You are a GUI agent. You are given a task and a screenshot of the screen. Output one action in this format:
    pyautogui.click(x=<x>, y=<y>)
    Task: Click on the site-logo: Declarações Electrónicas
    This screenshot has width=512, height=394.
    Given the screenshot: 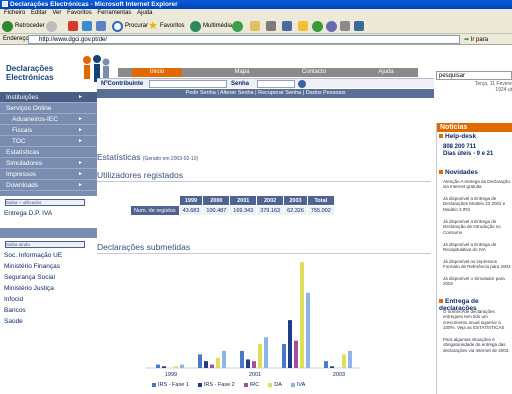 What is the action you would take?
    pyautogui.click(x=41, y=73)
    